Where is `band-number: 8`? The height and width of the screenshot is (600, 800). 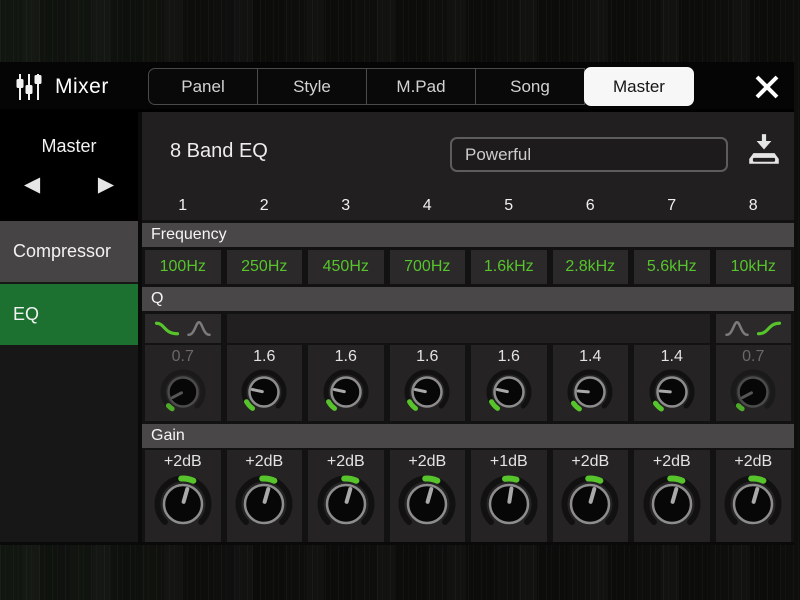
band-number: 8 is located at coordinates (753, 205).